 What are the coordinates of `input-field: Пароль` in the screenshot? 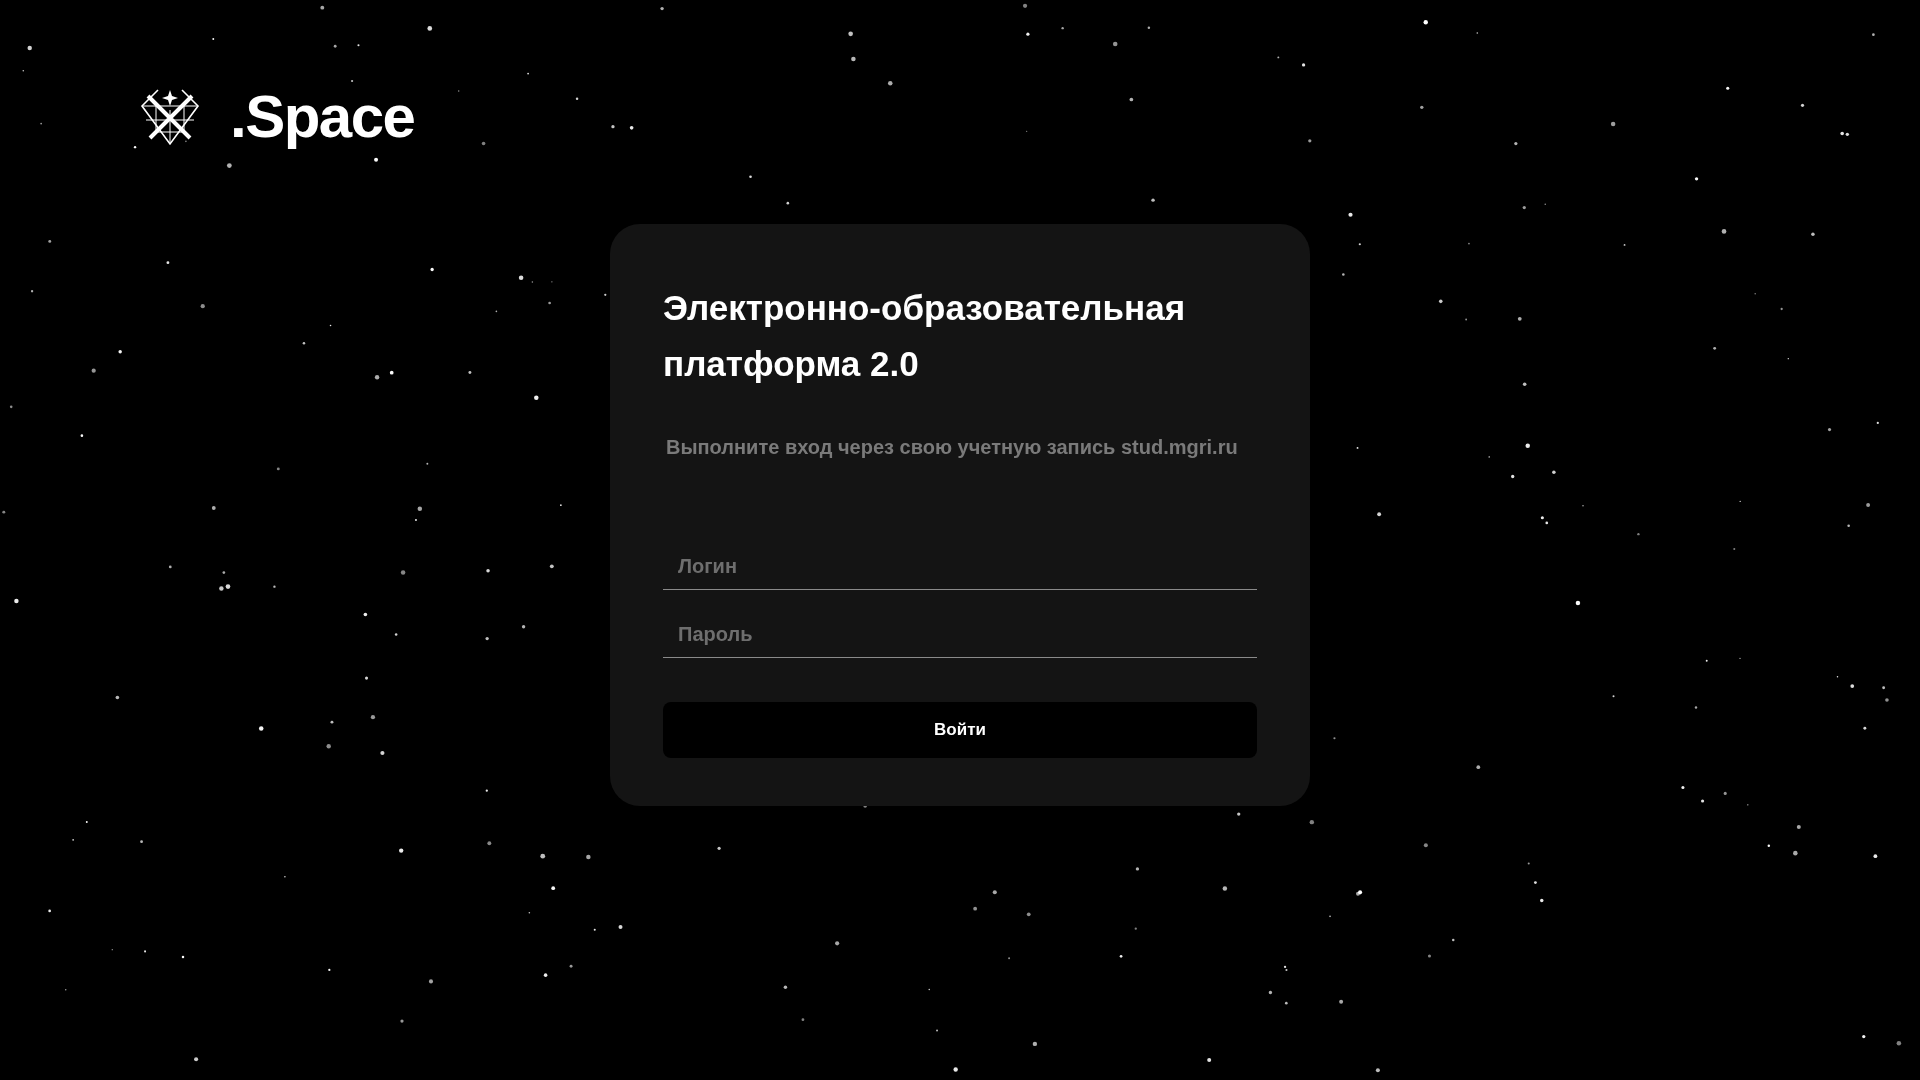 It's located at (960, 635).